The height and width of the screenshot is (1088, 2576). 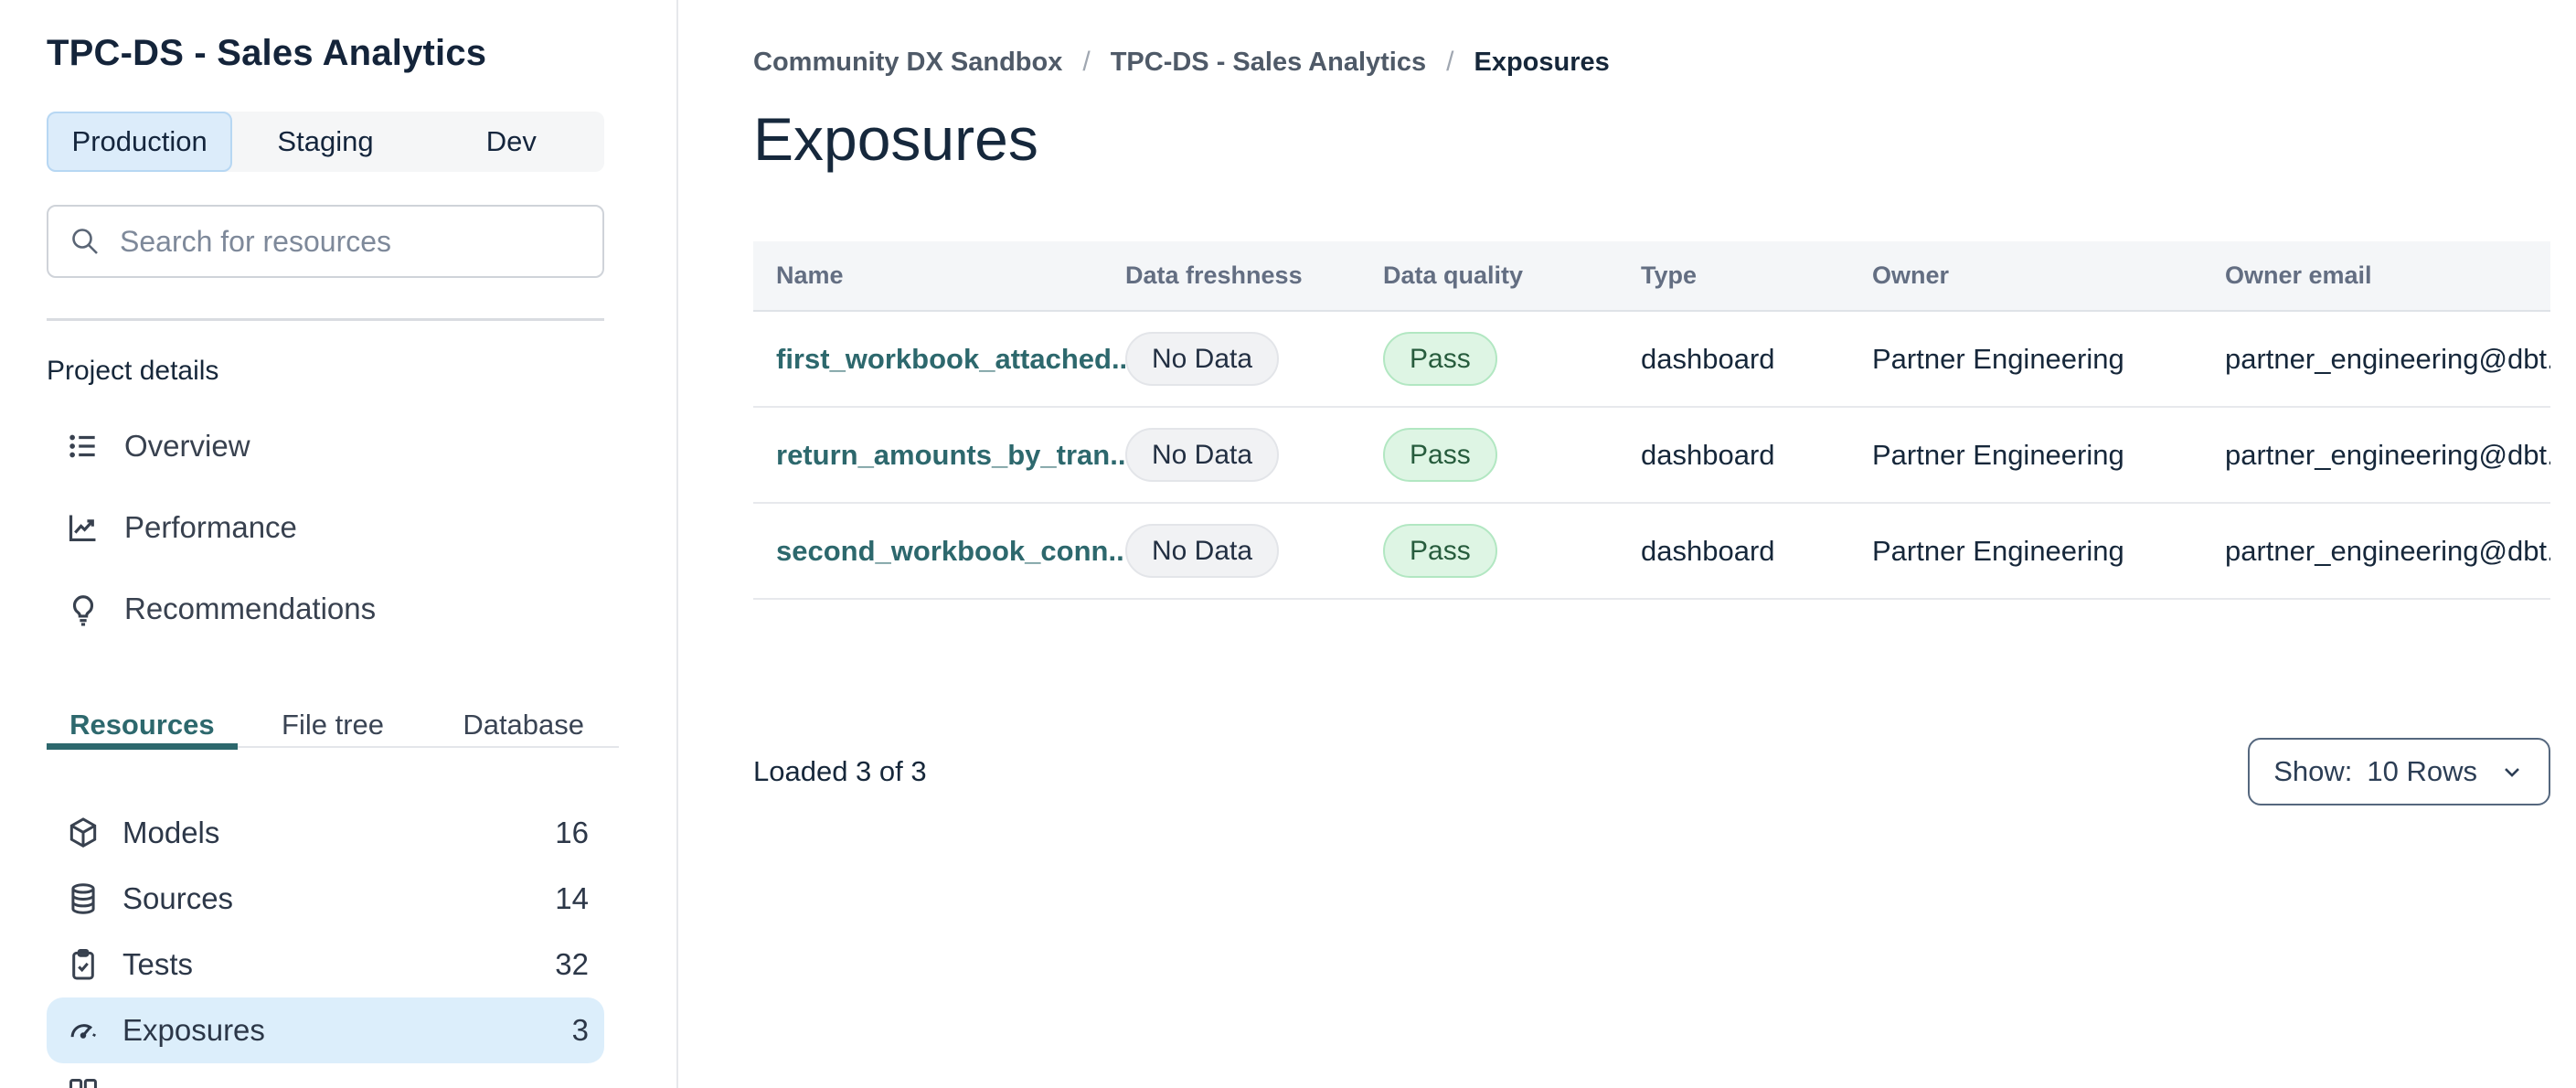 I want to click on search-input, so click(x=351, y=241).